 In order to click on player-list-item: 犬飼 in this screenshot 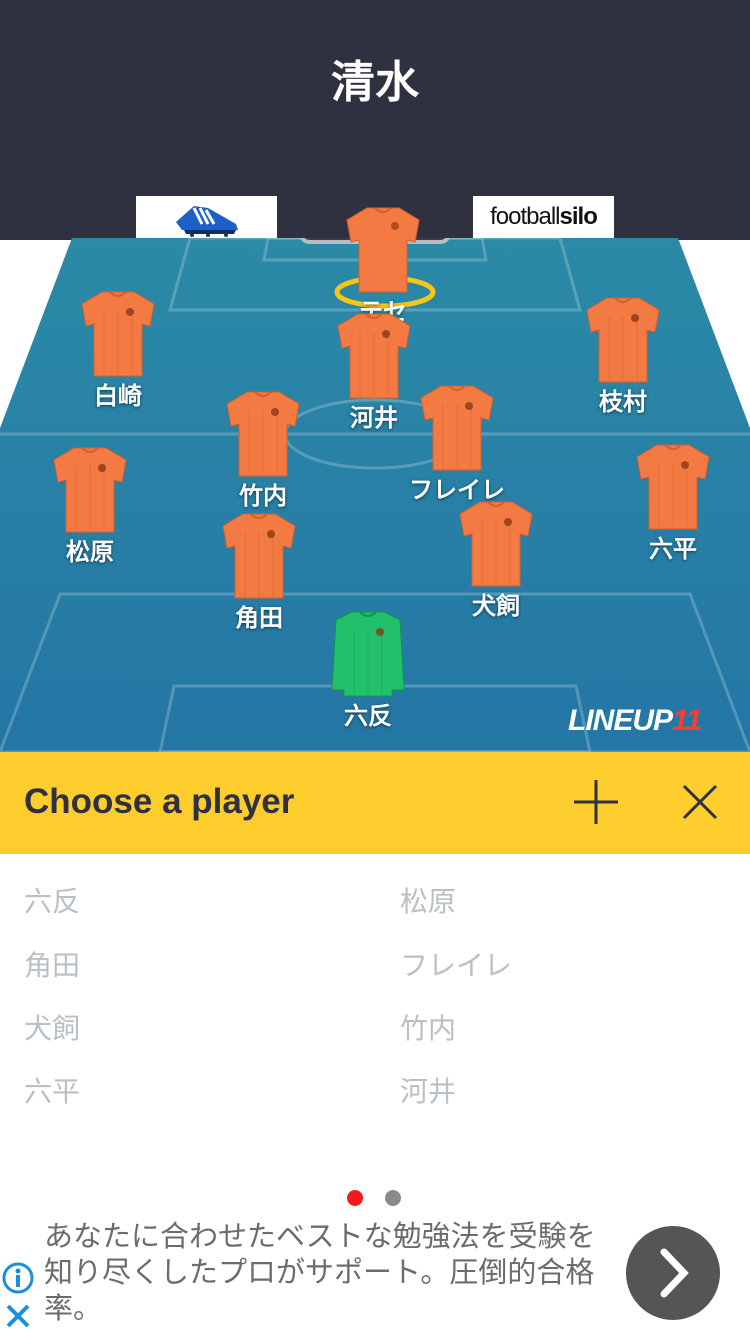, I will do `click(52, 1027)`.